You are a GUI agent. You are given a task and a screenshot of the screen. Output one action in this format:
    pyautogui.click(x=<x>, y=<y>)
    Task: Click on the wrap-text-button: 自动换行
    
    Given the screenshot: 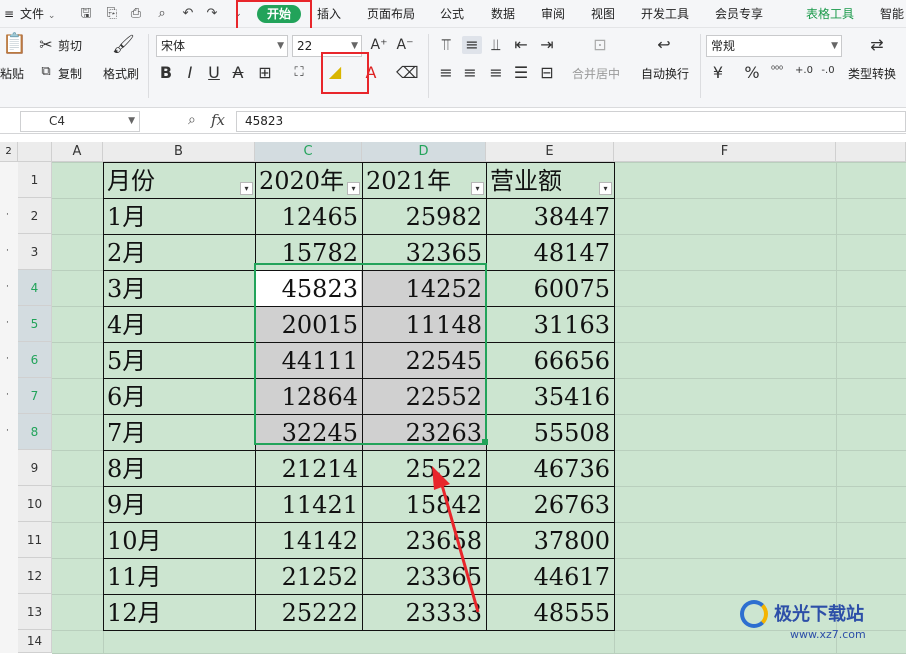 What is the action you would take?
    pyautogui.click(x=665, y=74)
    